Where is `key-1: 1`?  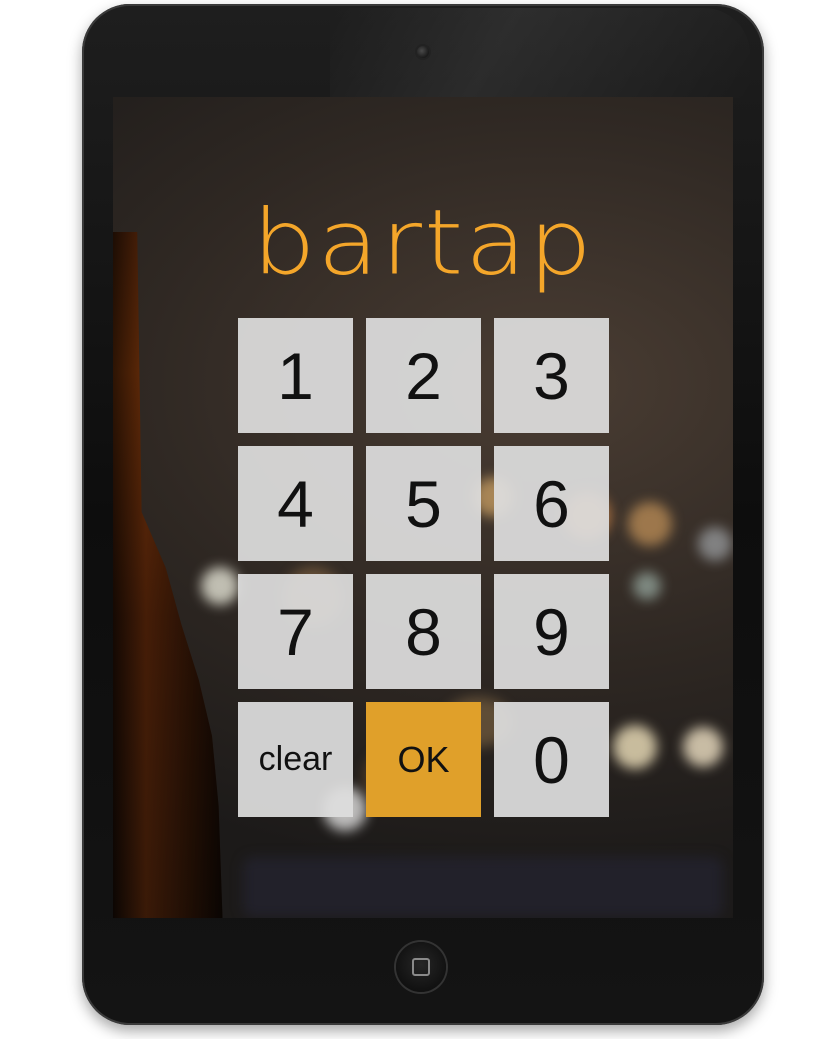
key-1: 1 is located at coordinates (295, 375).